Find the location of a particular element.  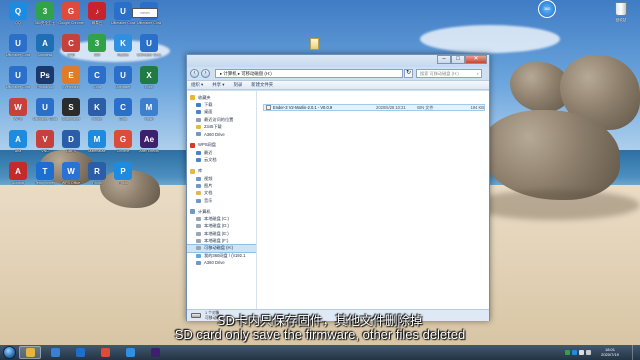

desktop-icon: A Autodesk is located at coordinates (45, 49).